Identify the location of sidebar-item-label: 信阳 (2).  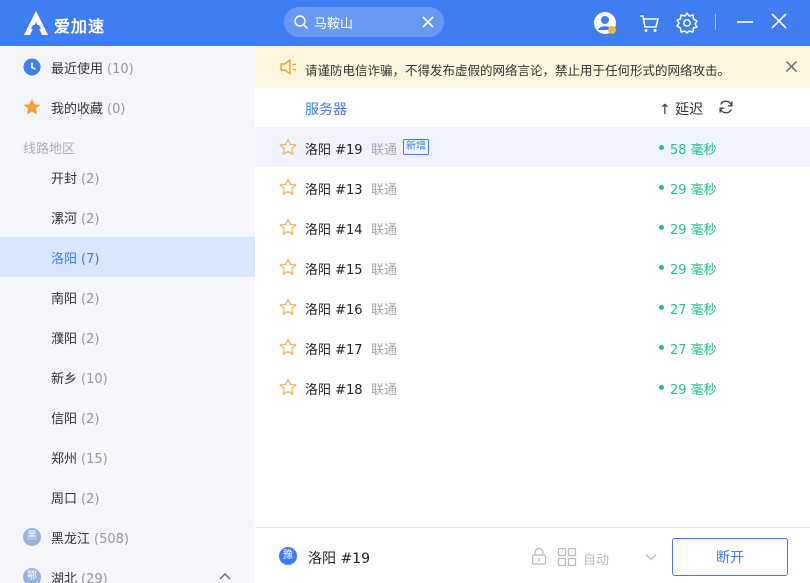
(75, 419).